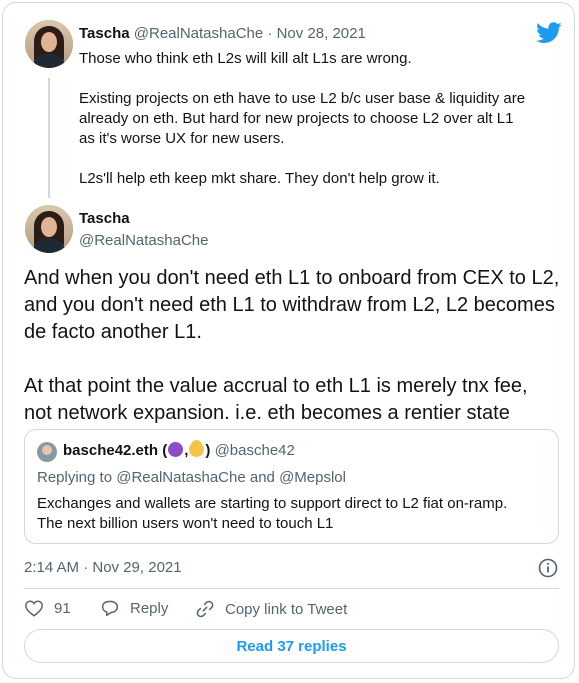 The width and height of the screenshot is (579, 683). What do you see at coordinates (110, 608) in the screenshot?
I see `reply-icon` at bounding box center [110, 608].